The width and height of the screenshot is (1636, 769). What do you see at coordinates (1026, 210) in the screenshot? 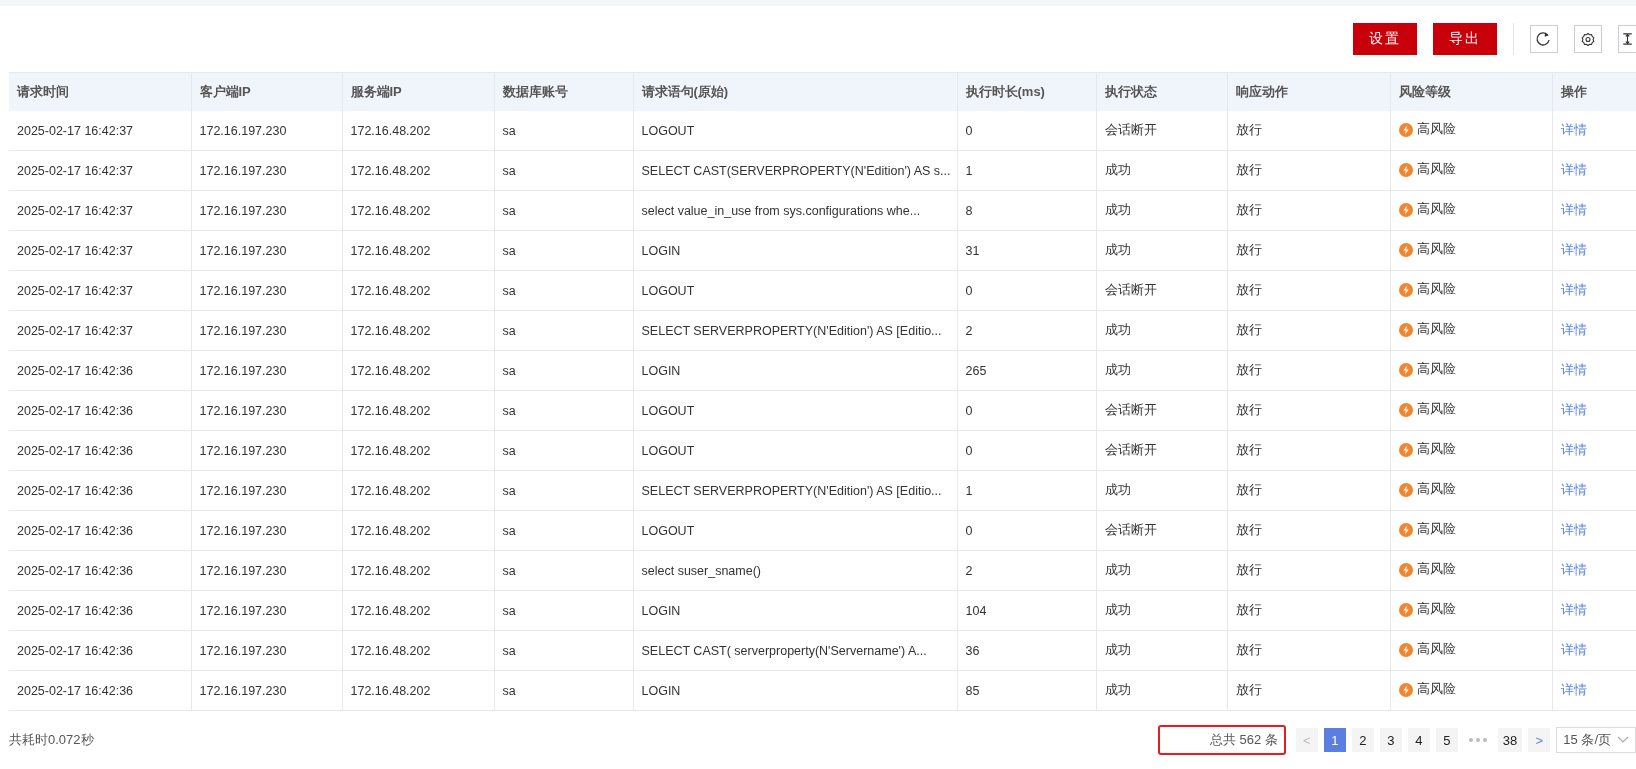
I see `table-cell: 8` at bounding box center [1026, 210].